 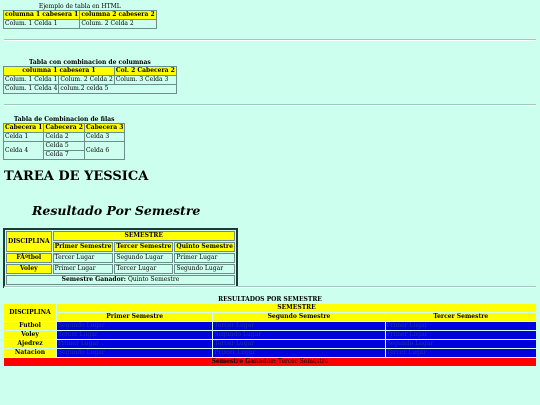 What do you see at coordinates (89, 62) in the screenshot?
I see `table-2-caption: Tabla con combinacion de columnas` at bounding box center [89, 62].